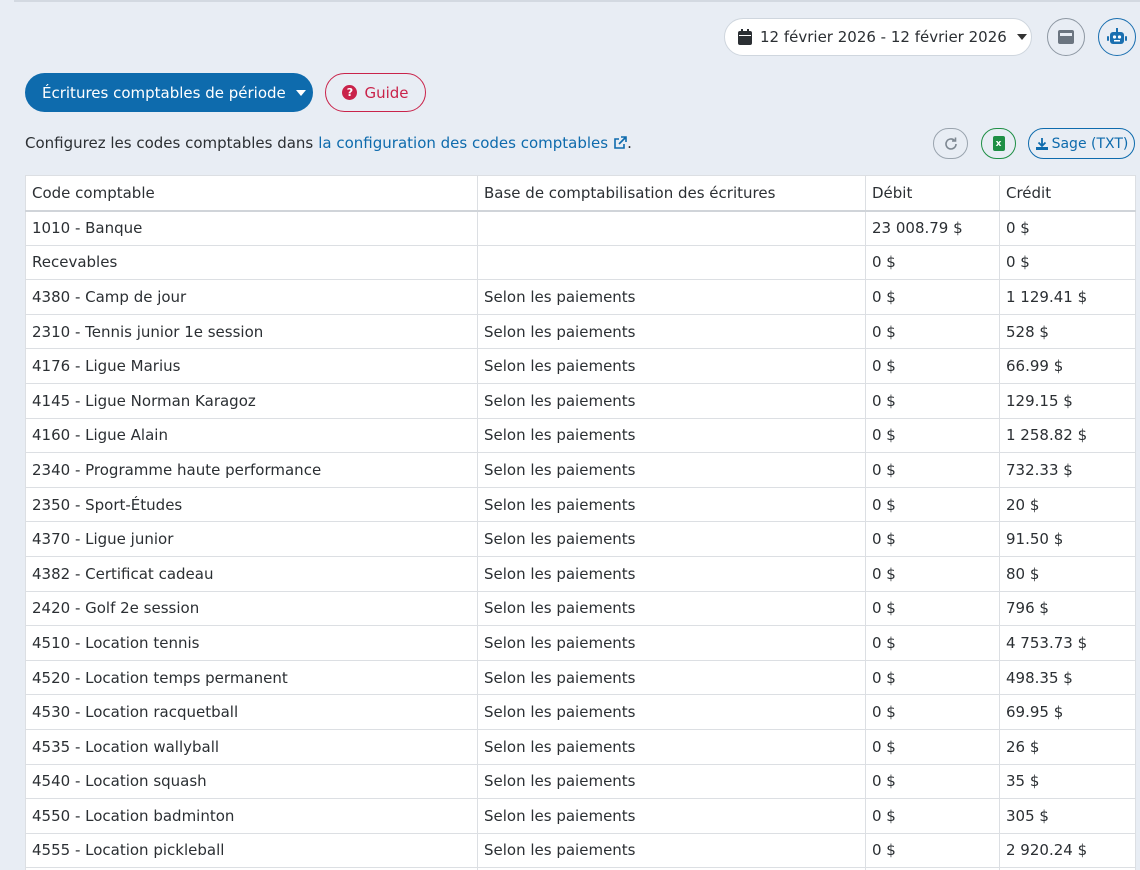 The width and height of the screenshot is (1140, 870). Describe the element at coordinates (251, 746) in the screenshot. I see `cell-code: 4535 - Location wallyball` at that location.